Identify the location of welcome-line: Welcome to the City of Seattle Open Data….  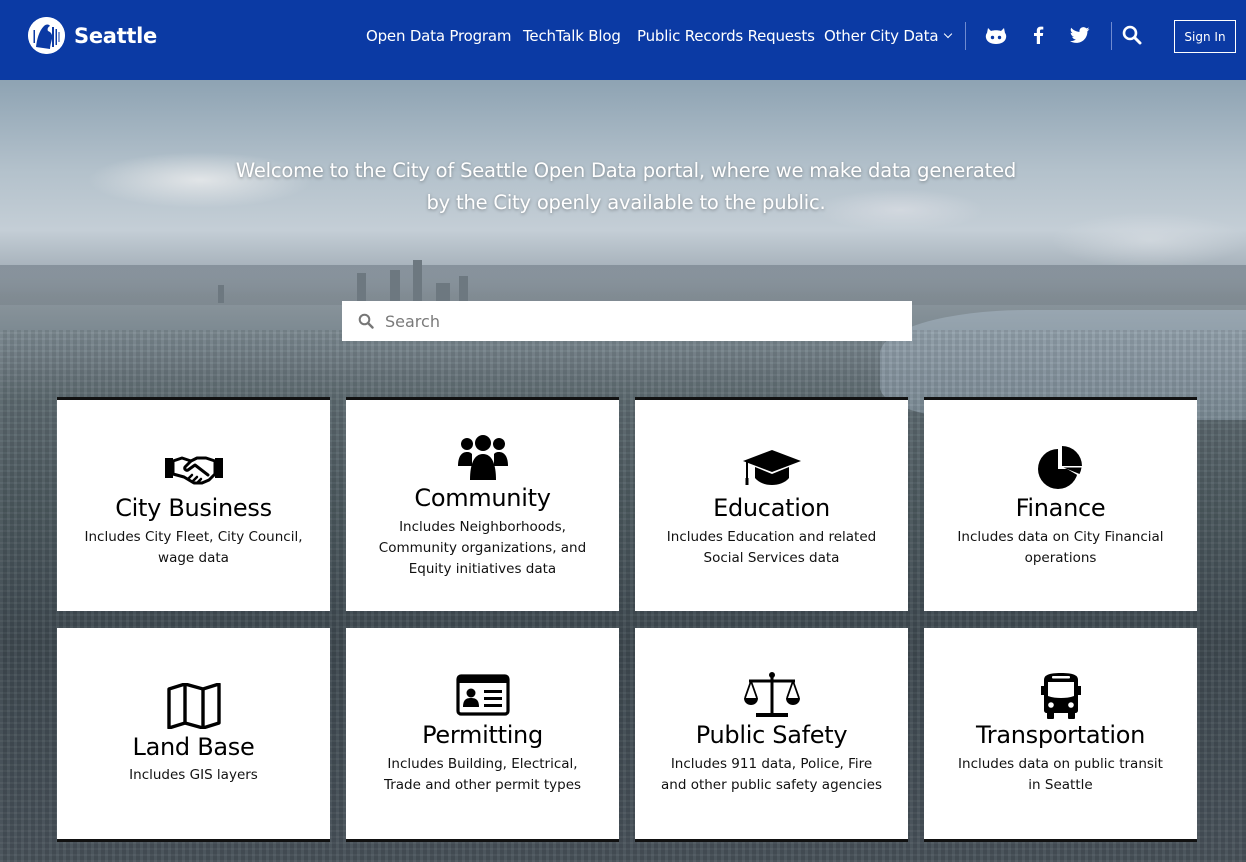
(626, 170).